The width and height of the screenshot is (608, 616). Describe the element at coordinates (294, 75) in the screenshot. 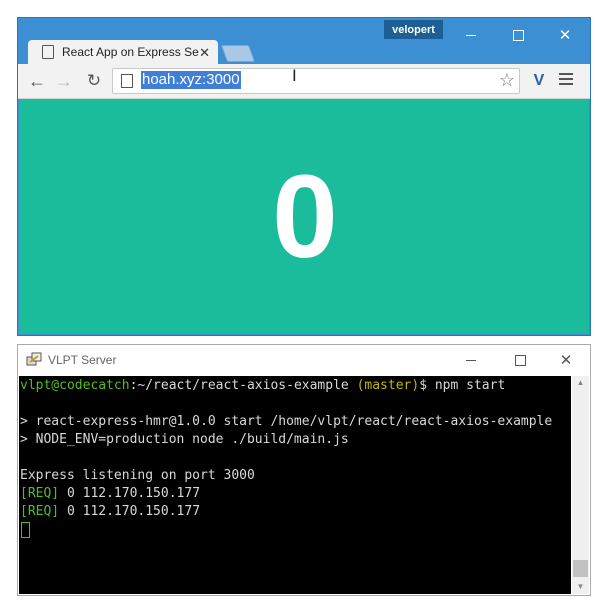

I see `text-cursor-icon: I` at that location.